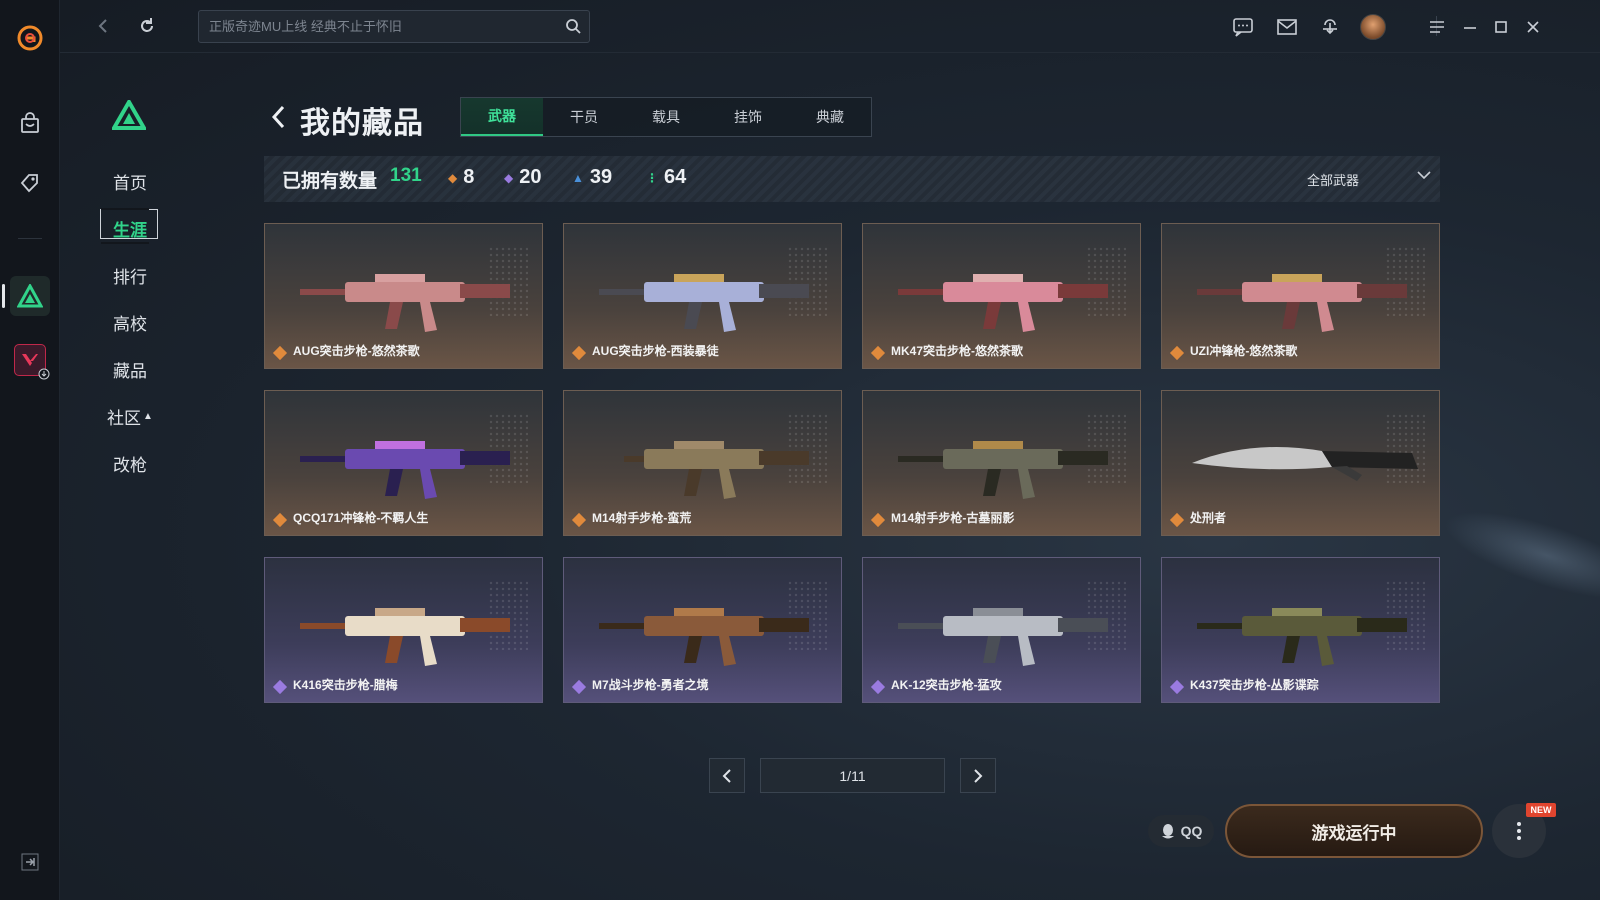  Describe the element at coordinates (1369, 179) in the screenshot. I see `weapon-filter-dropdown: 全部武器` at that location.